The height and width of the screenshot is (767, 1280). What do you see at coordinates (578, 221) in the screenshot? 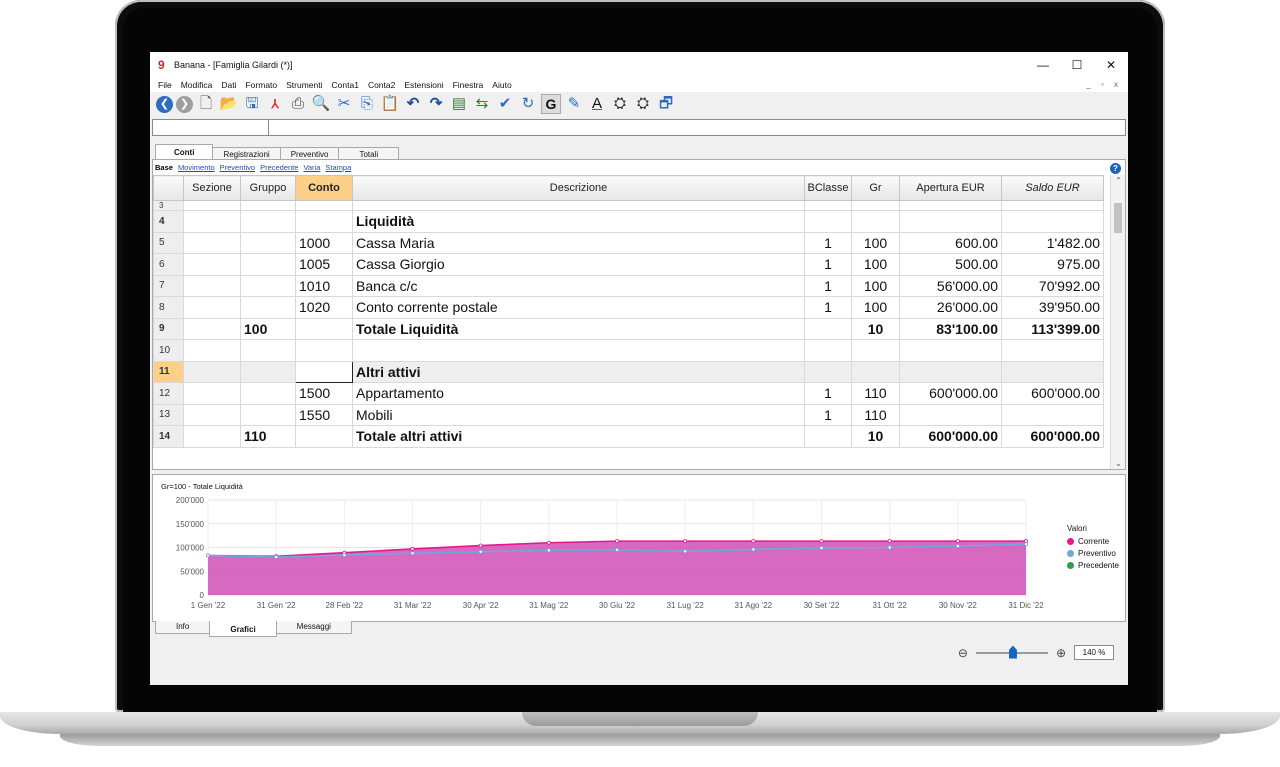
I see `table-cell: Liquidità` at bounding box center [578, 221].